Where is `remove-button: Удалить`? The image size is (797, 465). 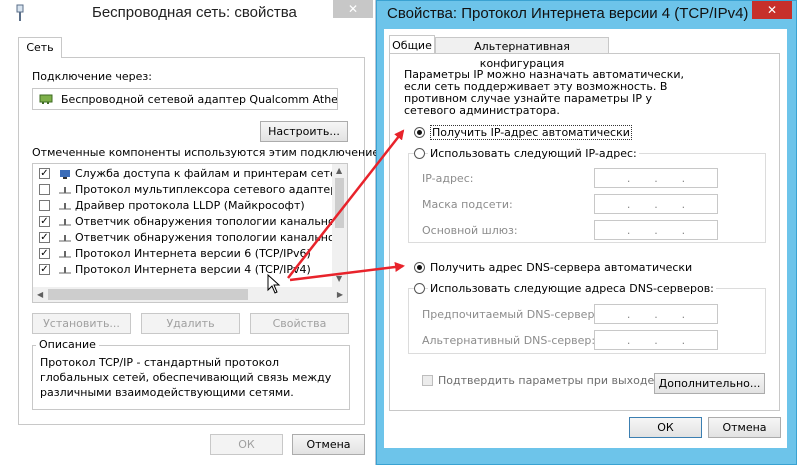
remove-button: Удалить is located at coordinates (190, 323).